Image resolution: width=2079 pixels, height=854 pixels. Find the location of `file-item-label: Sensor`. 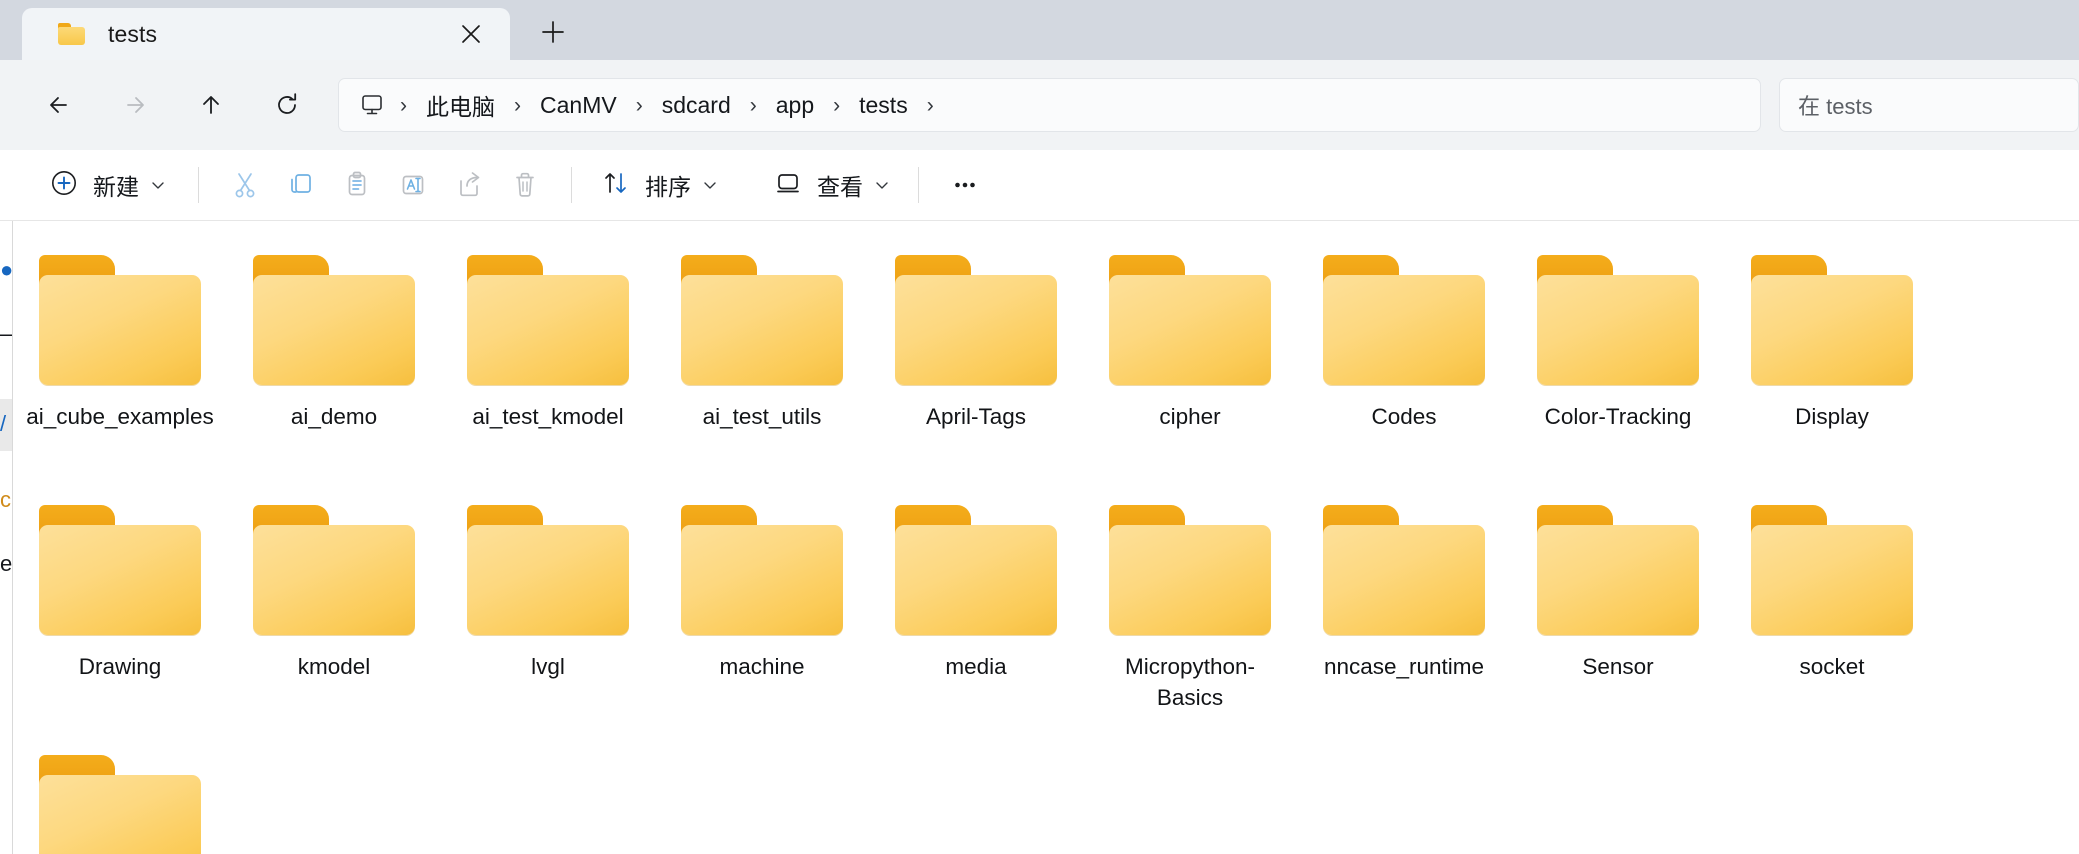

file-item-label: Sensor is located at coordinates (1618, 666).